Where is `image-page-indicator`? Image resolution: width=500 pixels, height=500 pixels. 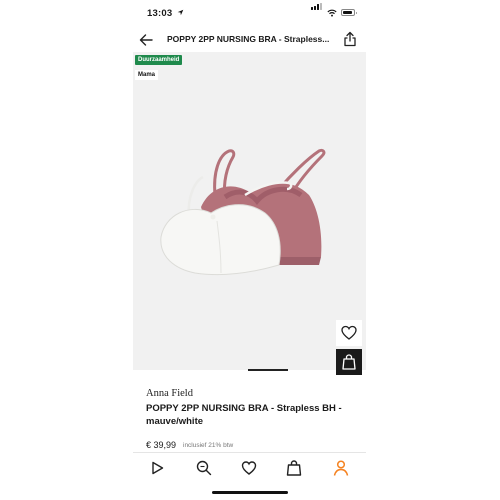 image-page-indicator is located at coordinates (268, 370).